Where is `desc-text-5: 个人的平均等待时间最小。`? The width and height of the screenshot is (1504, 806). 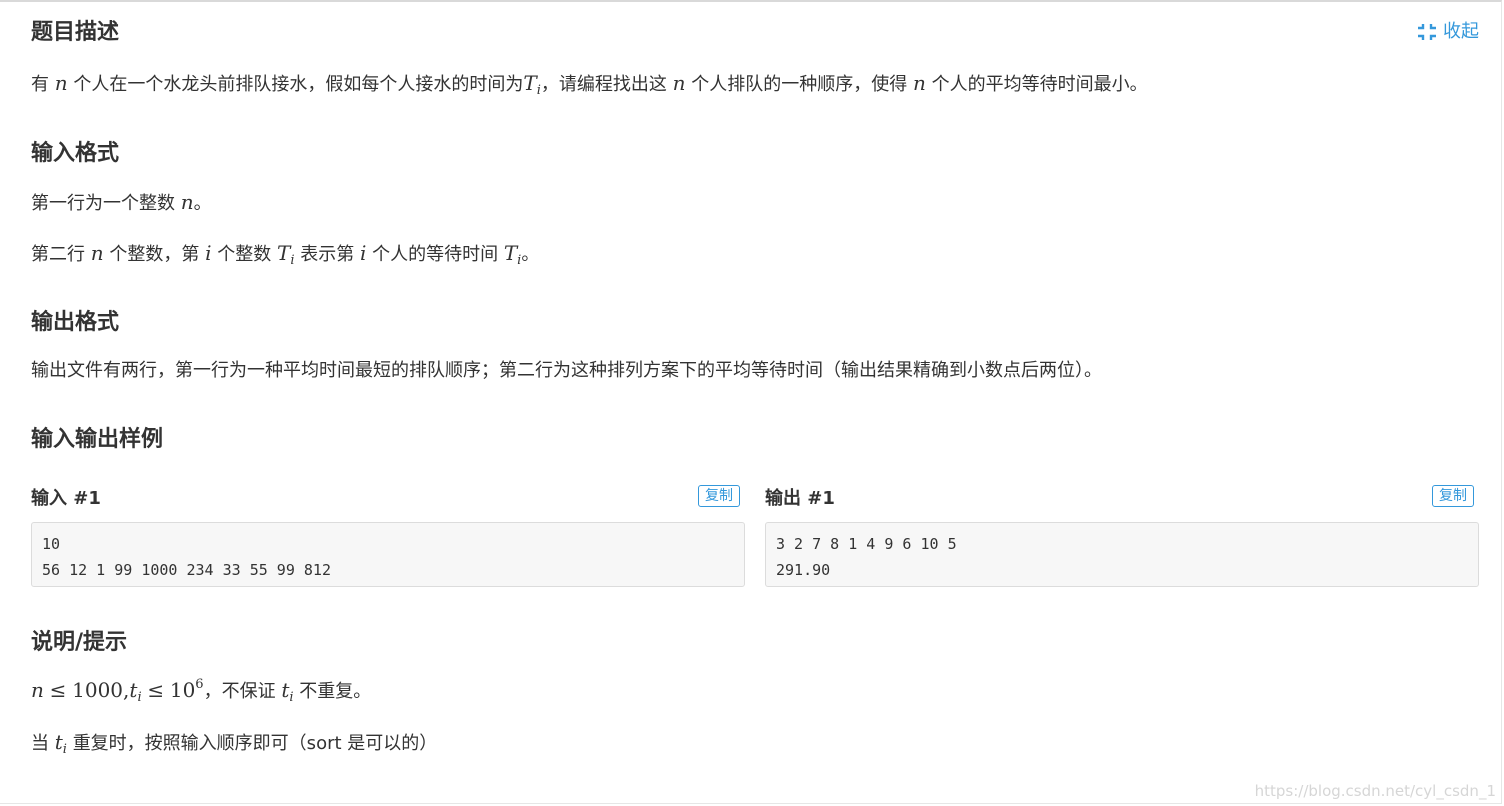
desc-text-5: 个人的平均等待时间最小。 is located at coordinates (1039, 84).